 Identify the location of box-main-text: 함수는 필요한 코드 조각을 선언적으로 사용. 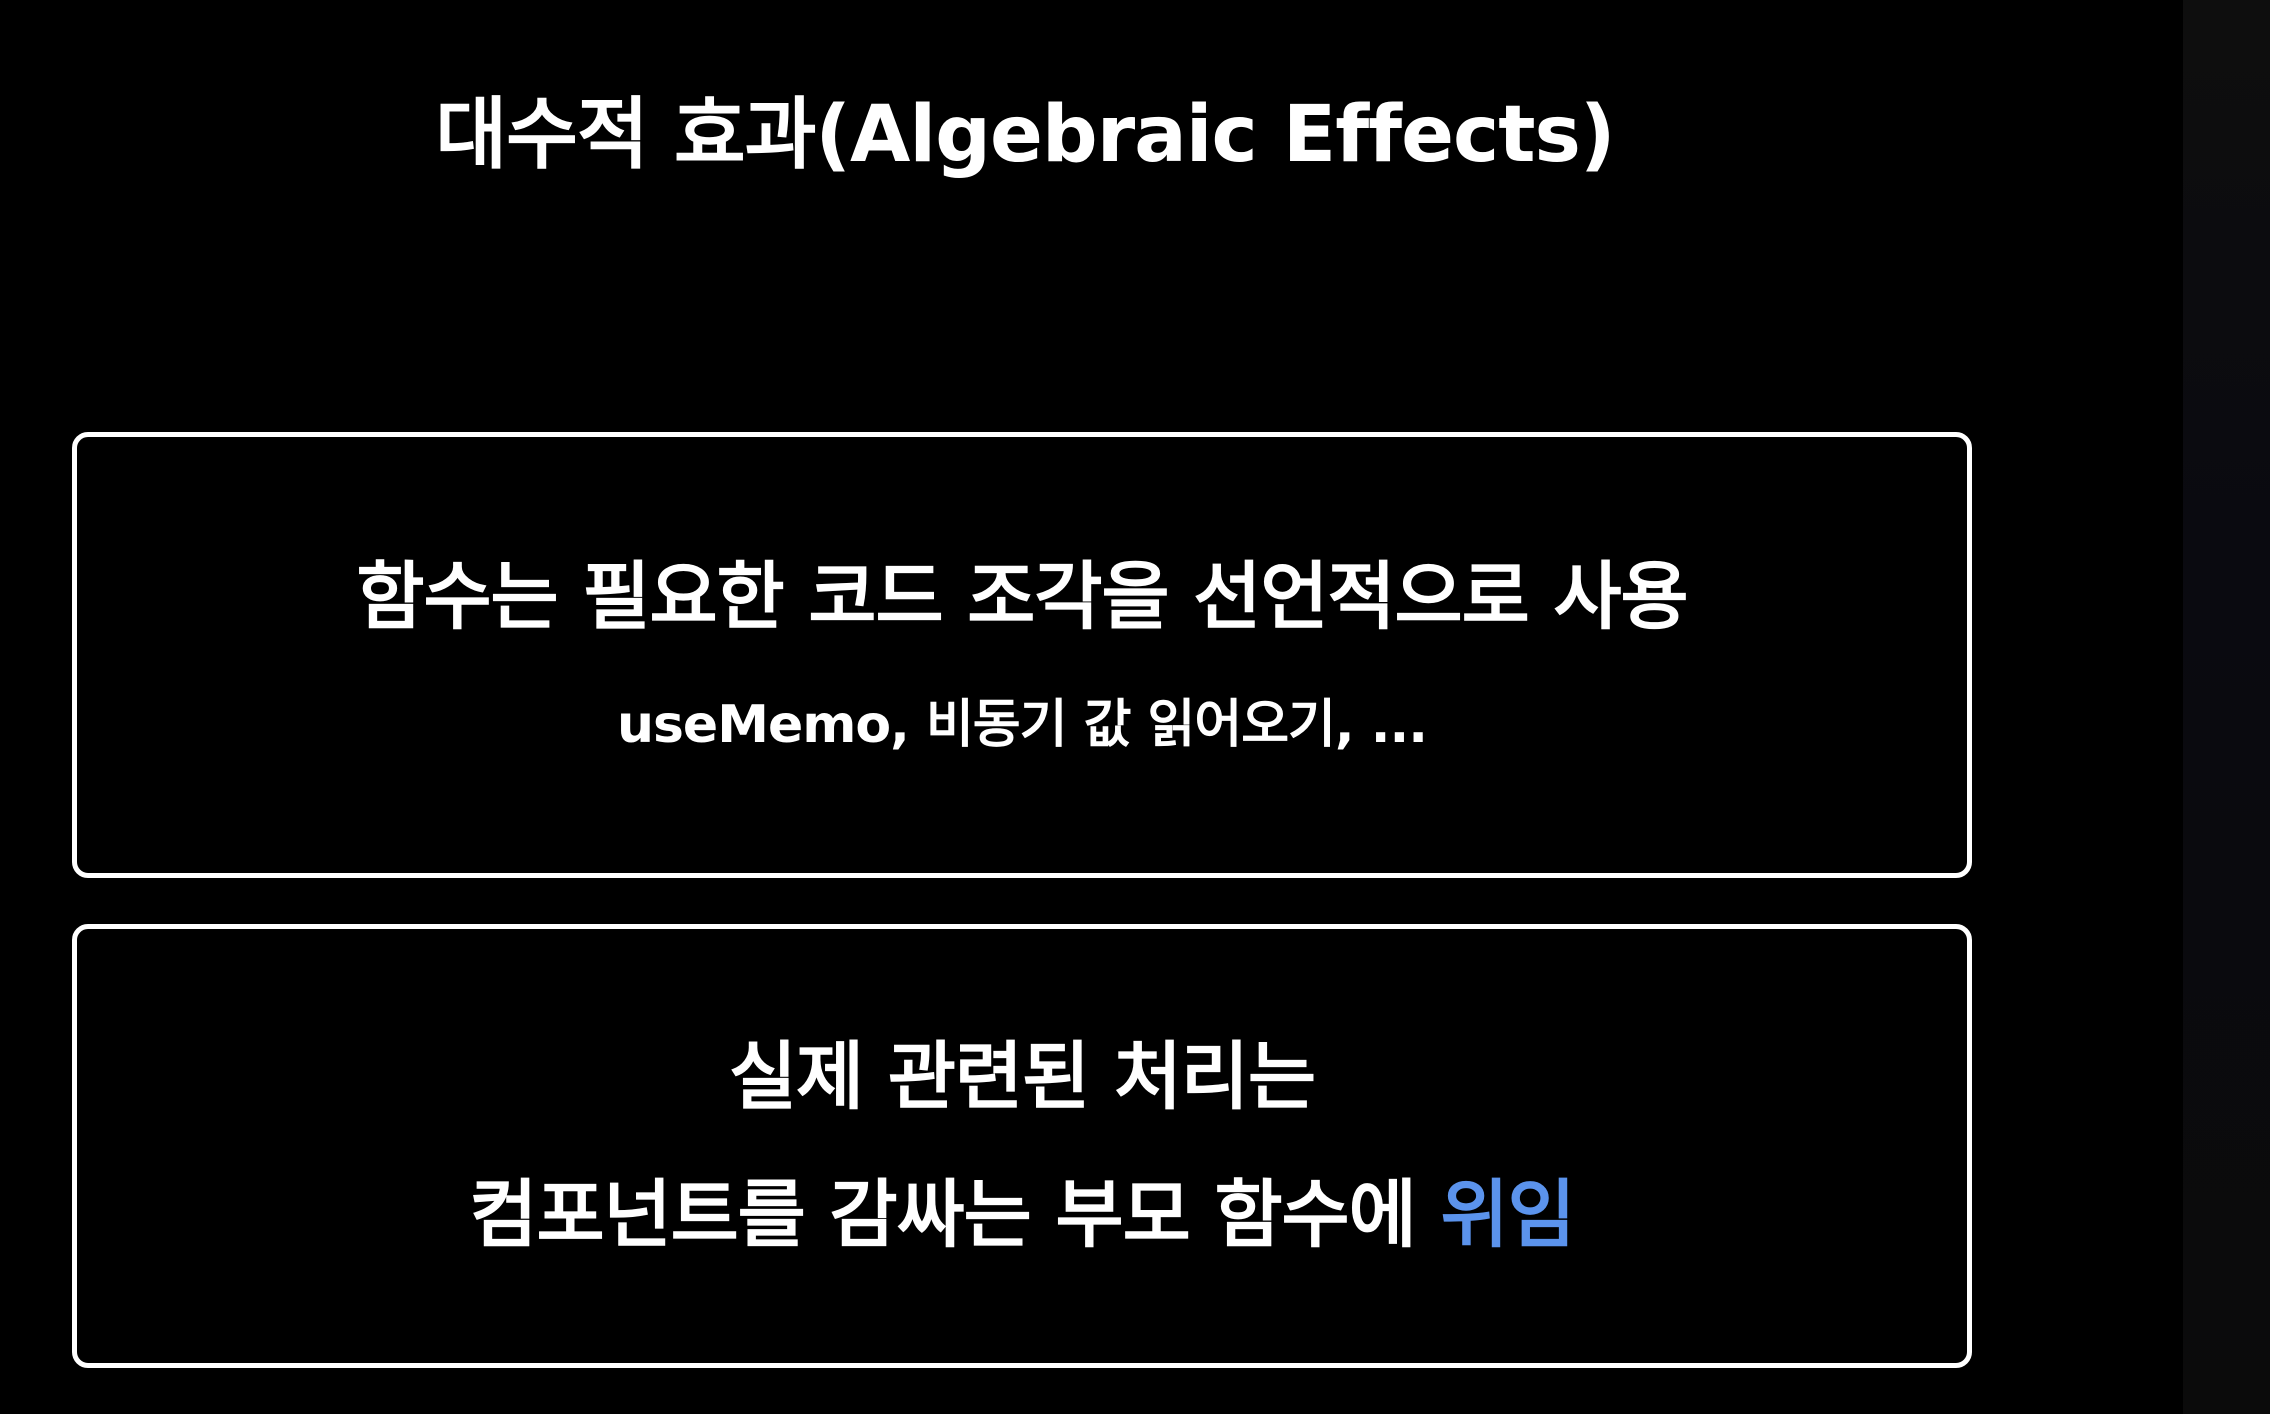
(1022, 597).